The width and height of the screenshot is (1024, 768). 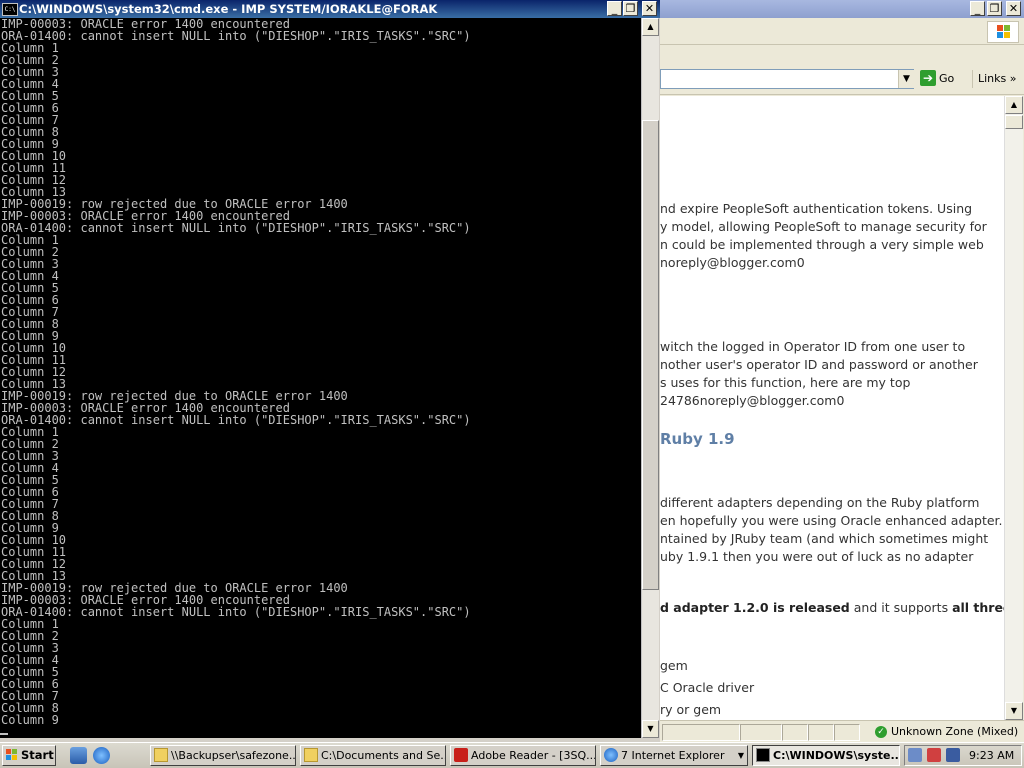 I want to click on cmd-minimize-button: _, so click(x=614, y=8).